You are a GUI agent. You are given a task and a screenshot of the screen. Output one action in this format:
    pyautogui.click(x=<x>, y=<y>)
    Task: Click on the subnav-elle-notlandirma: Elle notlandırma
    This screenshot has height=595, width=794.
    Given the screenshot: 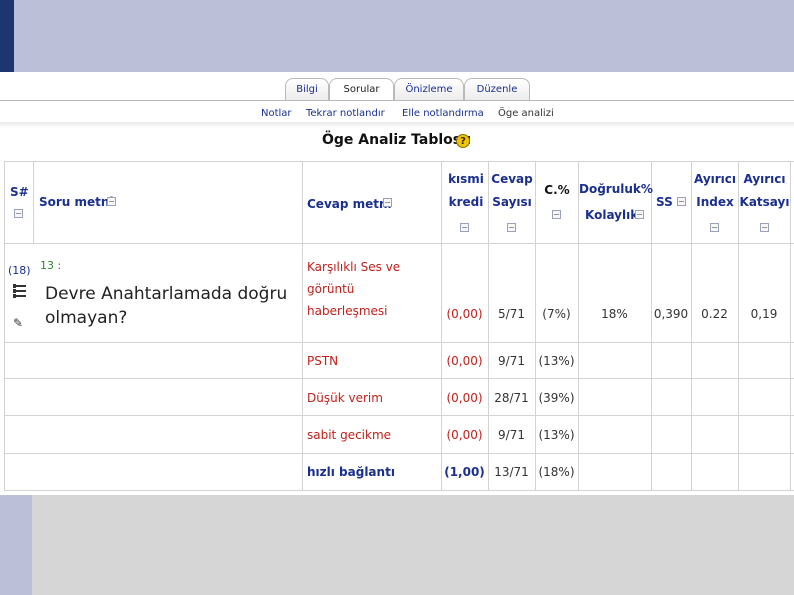 What is the action you would take?
    pyautogui.click(x=443, y=113)
    